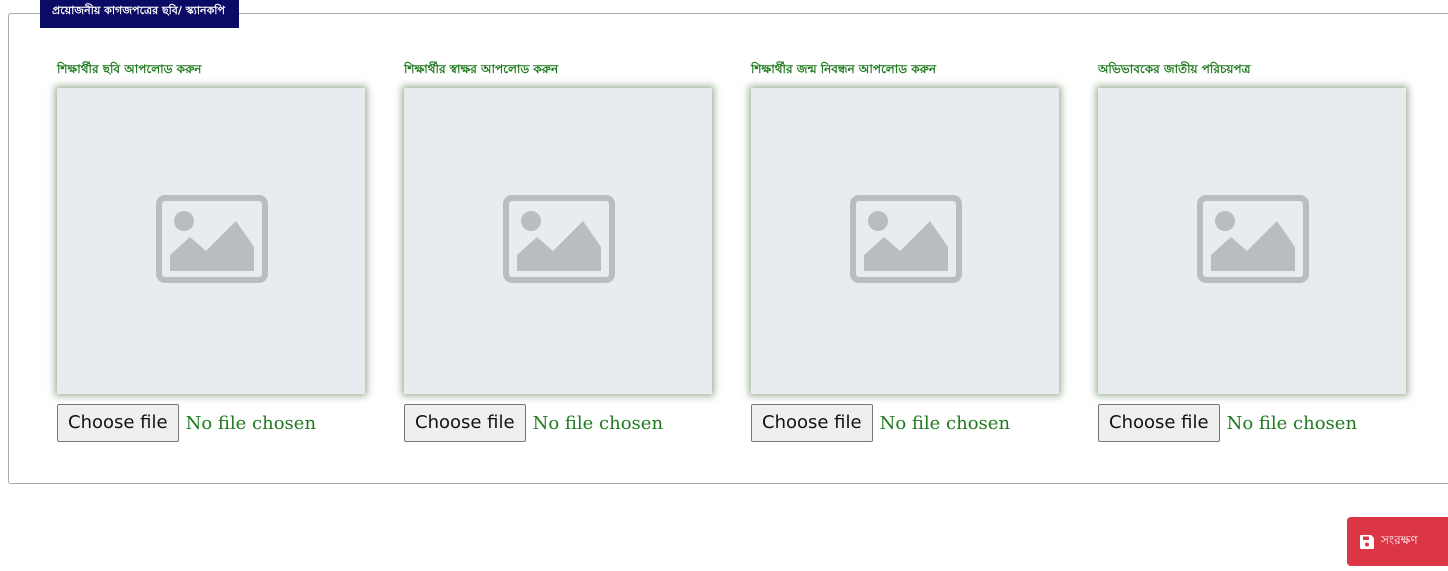  Describe the element at coordinates (129, 69) in the screenshot. I see `upload-label: শিক্ষার্থীর ছবি আপলোড করুন` at that location.